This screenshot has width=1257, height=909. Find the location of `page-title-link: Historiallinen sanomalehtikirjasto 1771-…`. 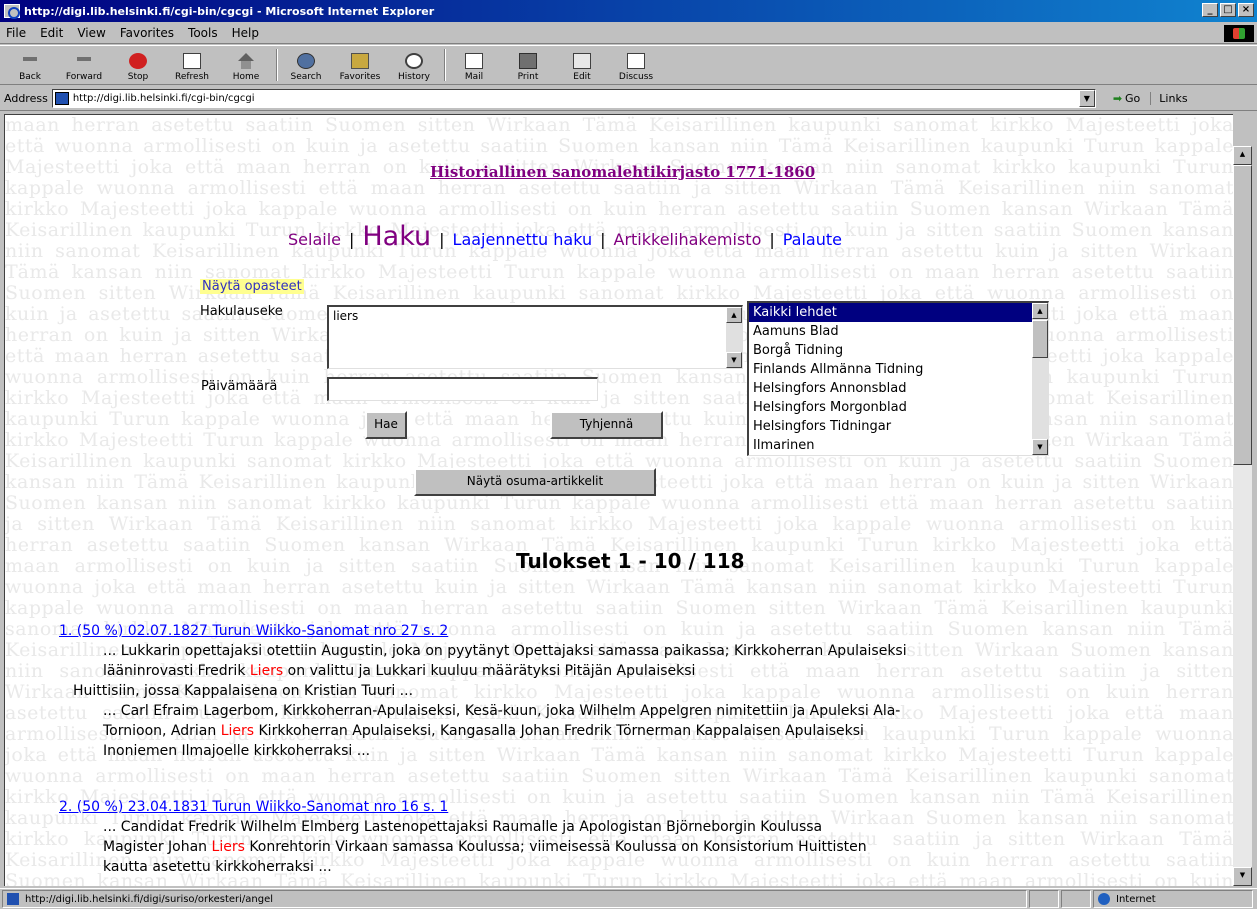

page-title-link: Historiallinen sanomalehtikirjasto 1771-… is located at coordinates (622, 172).